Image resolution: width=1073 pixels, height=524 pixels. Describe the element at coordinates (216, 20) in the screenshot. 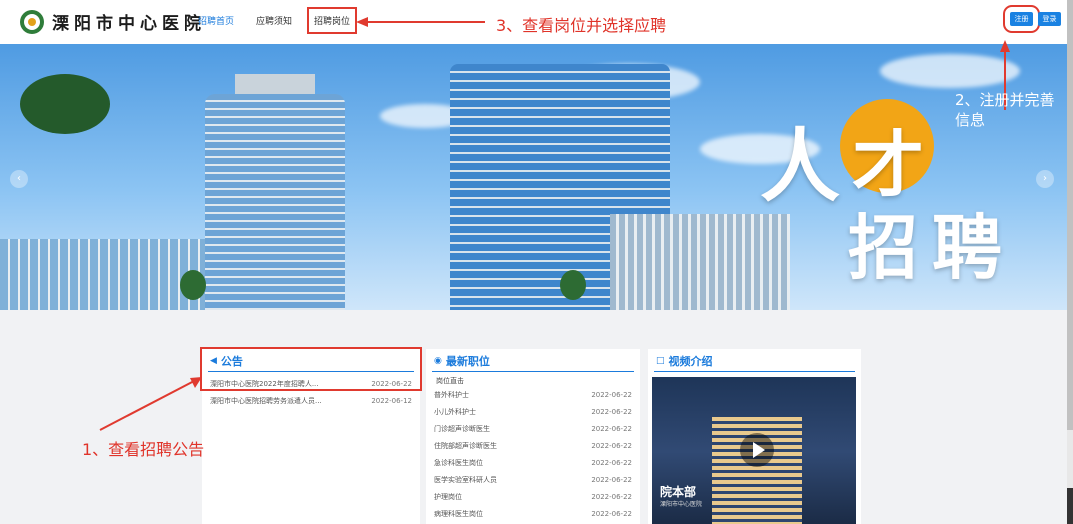

I see `nav-recruit-home: 招聘首页` at that location.